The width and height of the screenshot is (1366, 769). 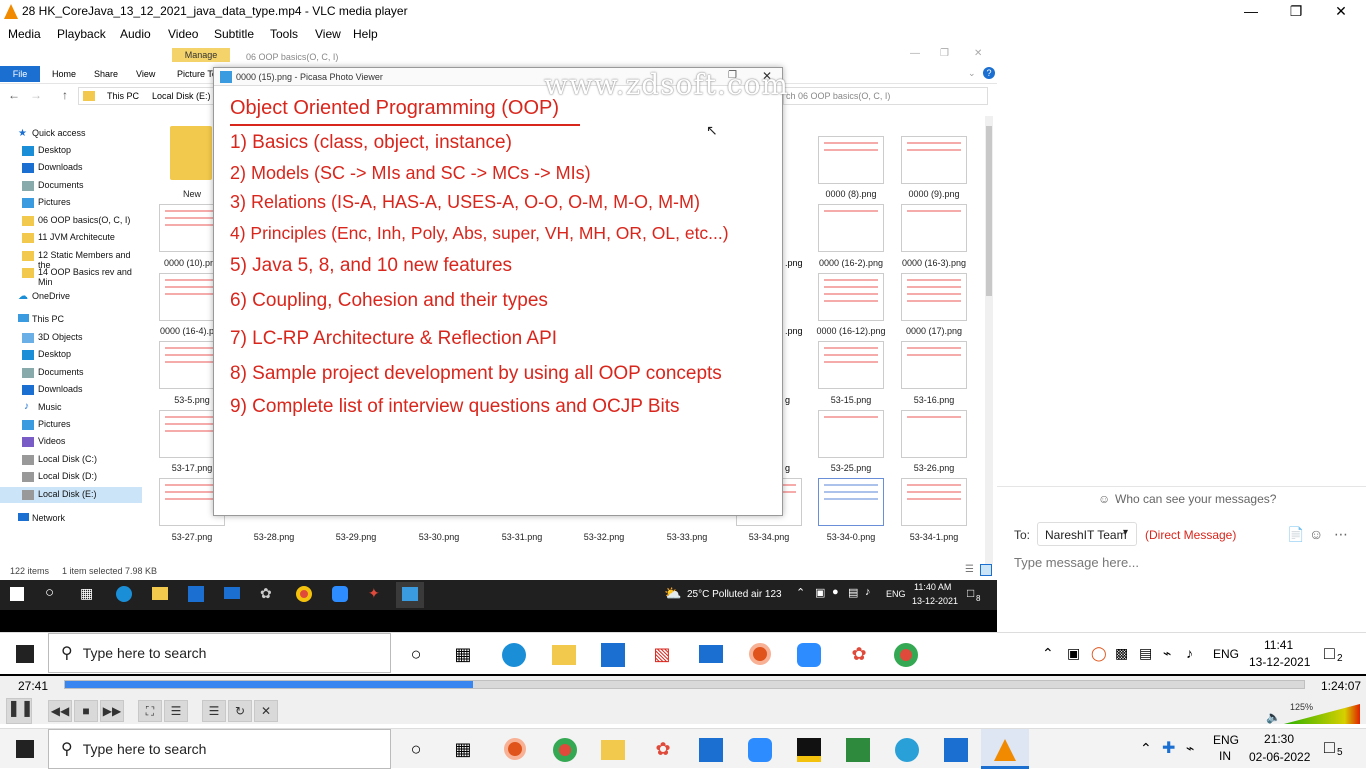 What do you see at coordinates (67, 459) in the screenshot?
I see `nav-local-disk-c: Local Disk (C:)` at bounding box center [67, 459].